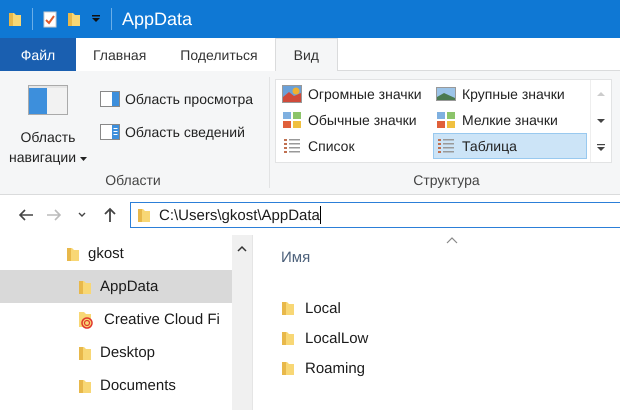 The height and width of the screenshot is (410, 620). Describe the element at coordinates (510, 146) in the screenshot. I see `layout-option: Таблица` at that location.